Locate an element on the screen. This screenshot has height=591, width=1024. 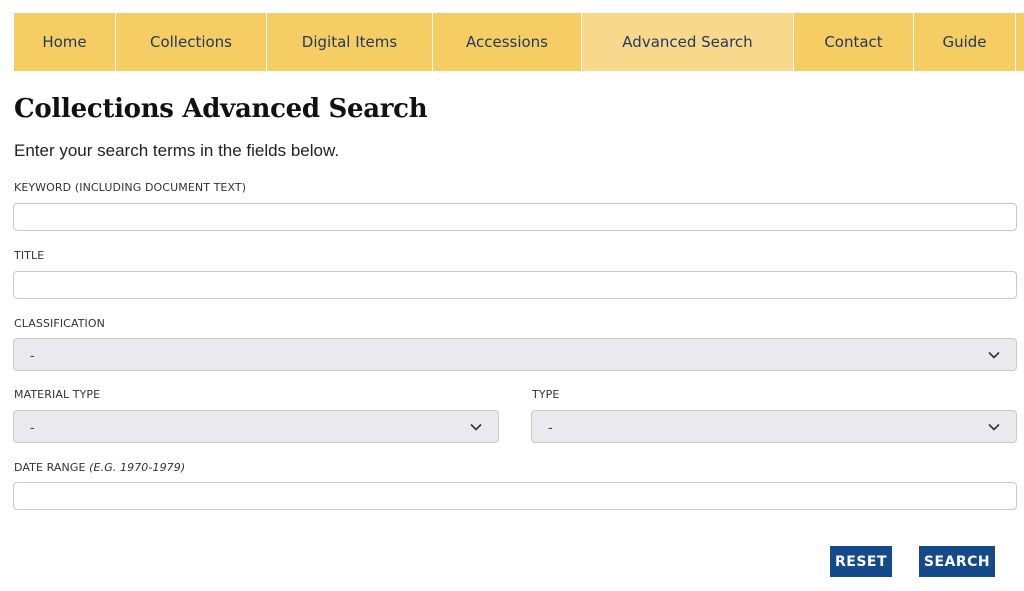
nav-item-label: Accessions is located at coordinates (507, 42).